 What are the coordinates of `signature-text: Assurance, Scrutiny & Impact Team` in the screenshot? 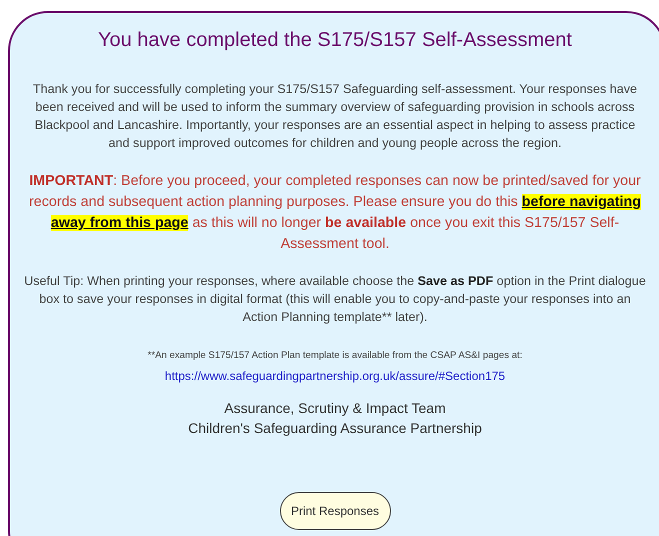 It's located at (335, 408).